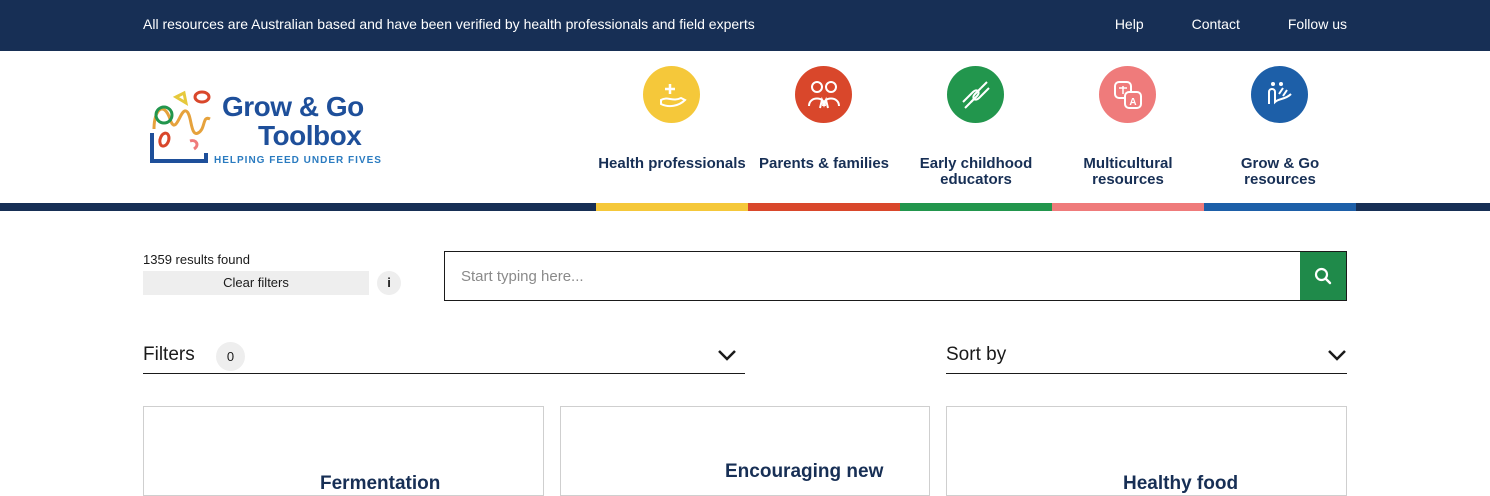 This screenshot has height=496, width=1490. Describe the element at coordinates (444, 355) in the screenshot. I see `filters-dropdown: Filters 0` at that location.